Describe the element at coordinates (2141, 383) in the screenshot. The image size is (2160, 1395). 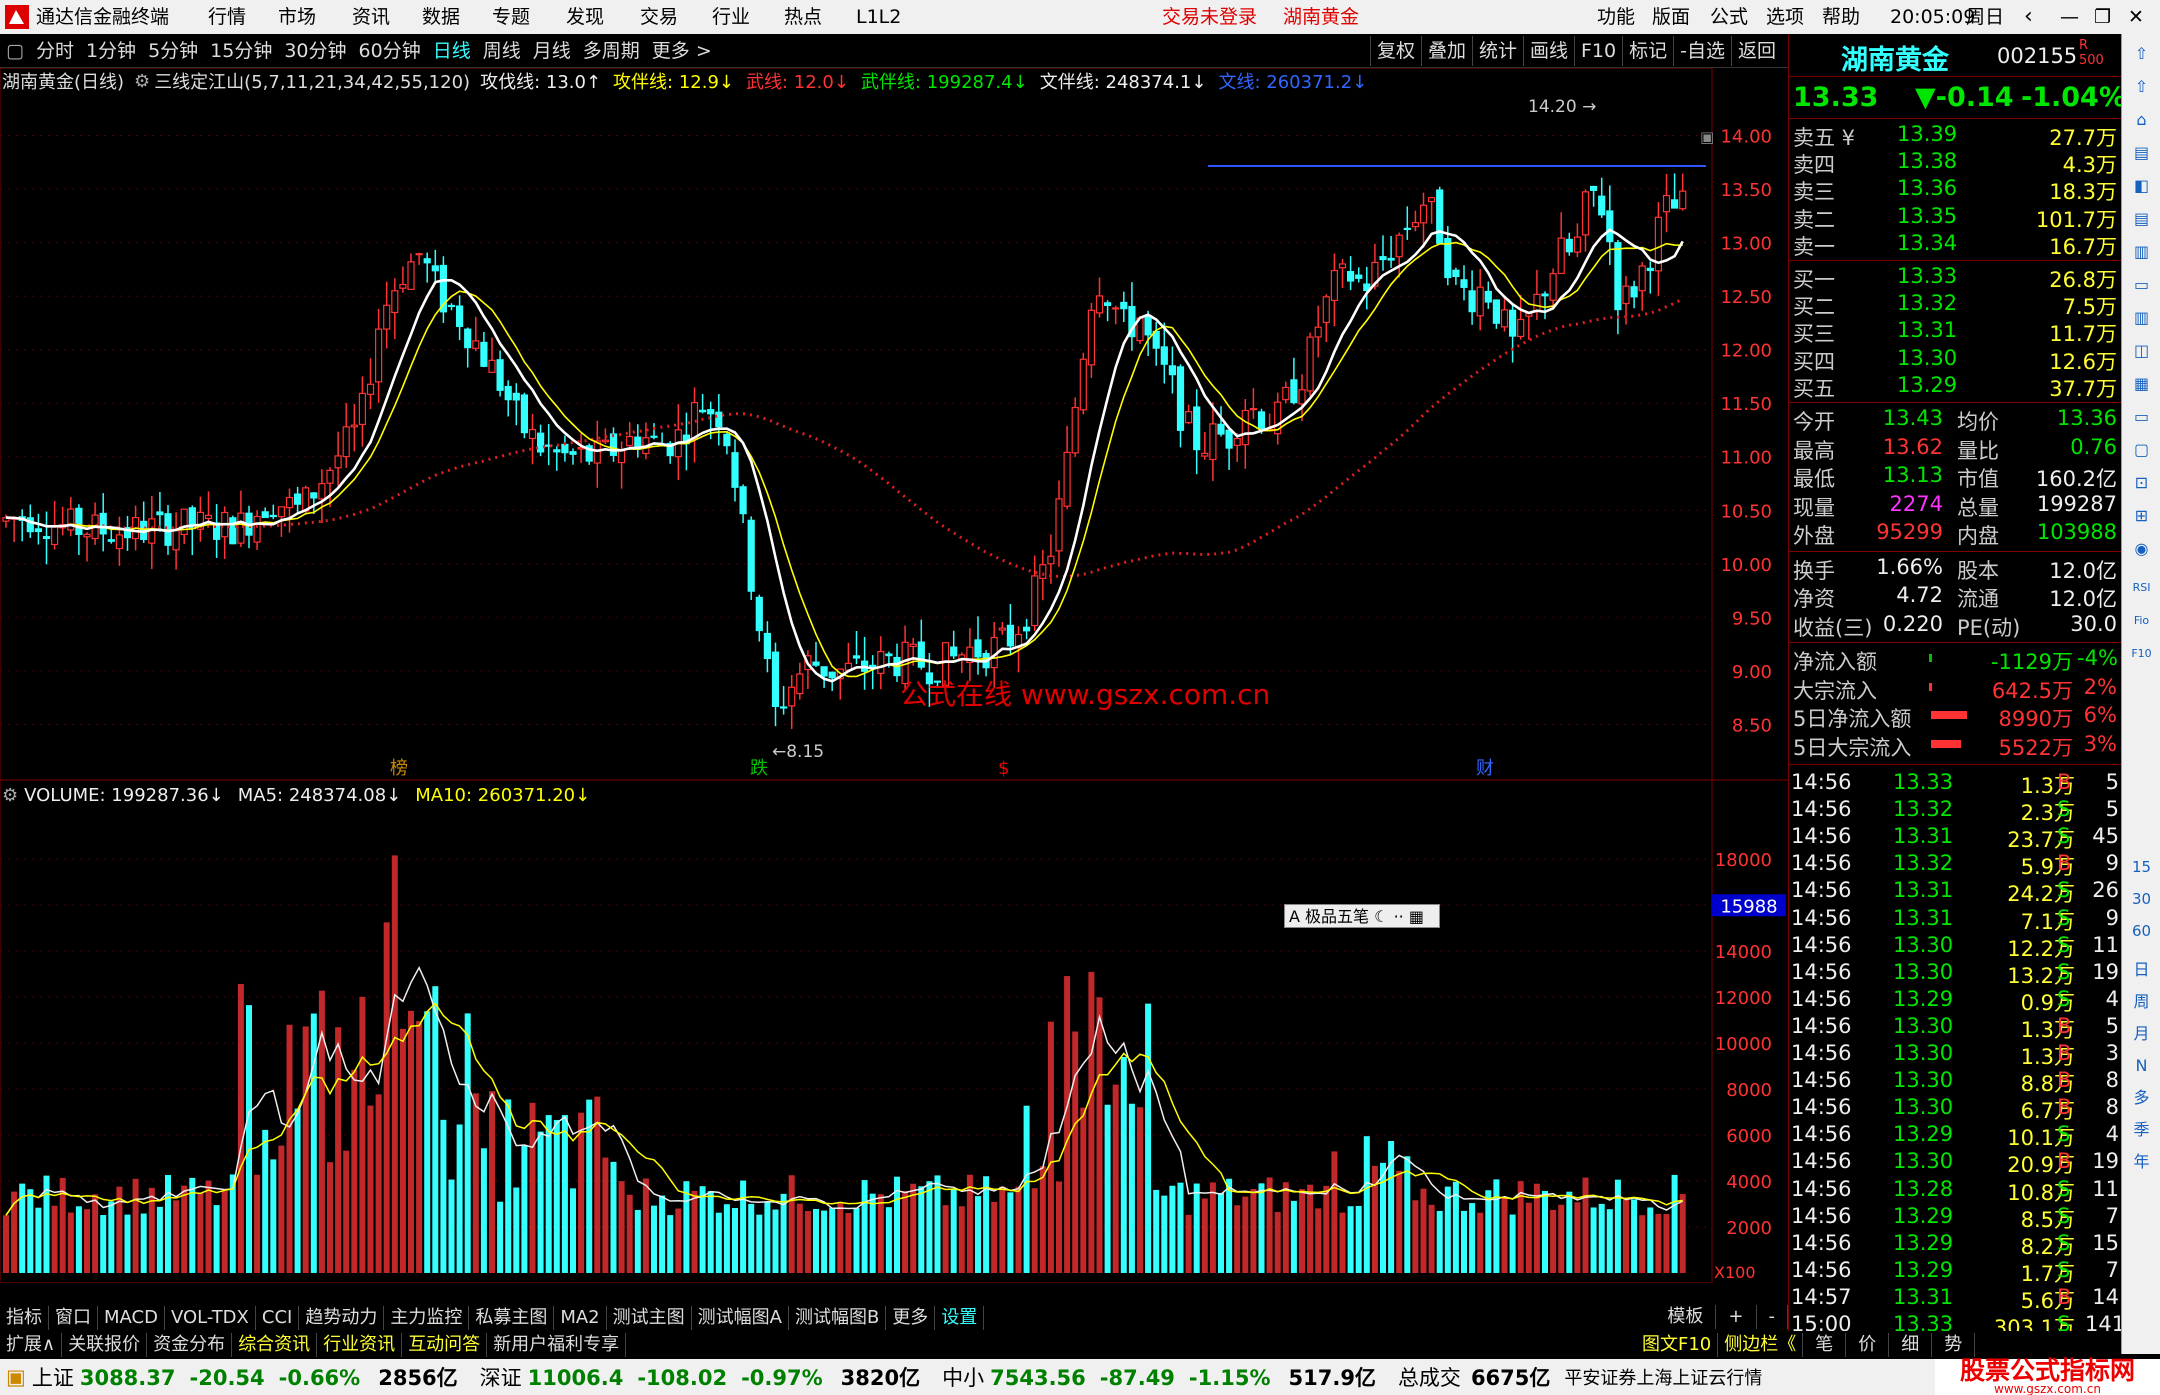
I see `side-icon: ▦` at that location.